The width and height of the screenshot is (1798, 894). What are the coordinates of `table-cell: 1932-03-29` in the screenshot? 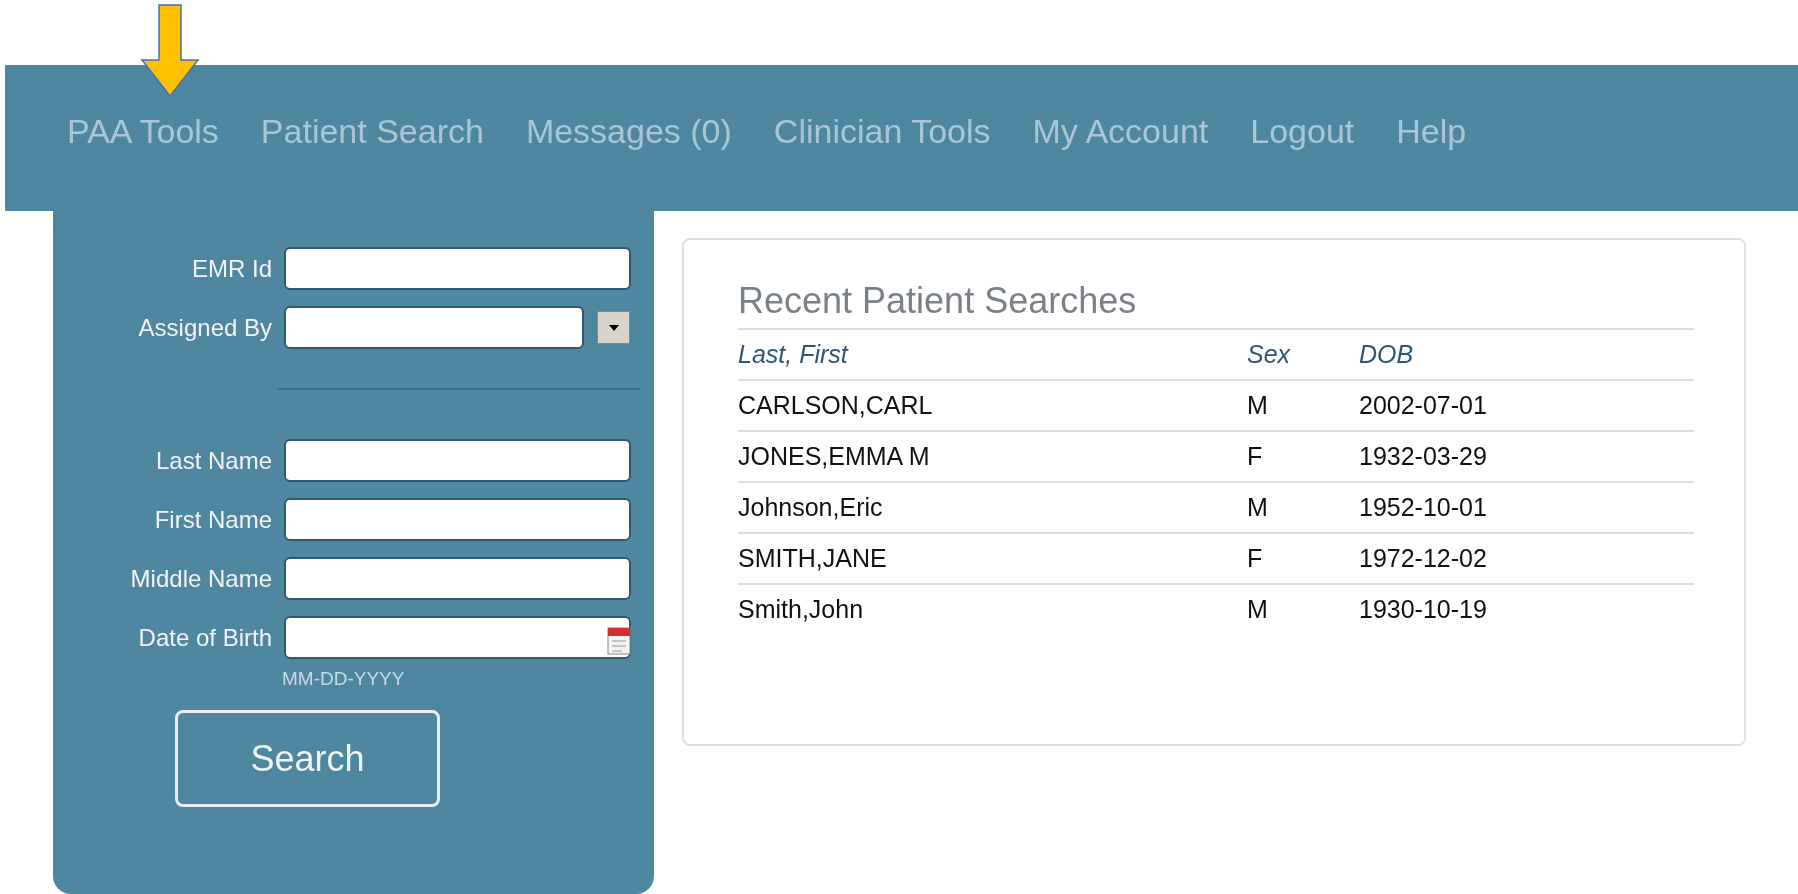 It's located at (1526, 456).